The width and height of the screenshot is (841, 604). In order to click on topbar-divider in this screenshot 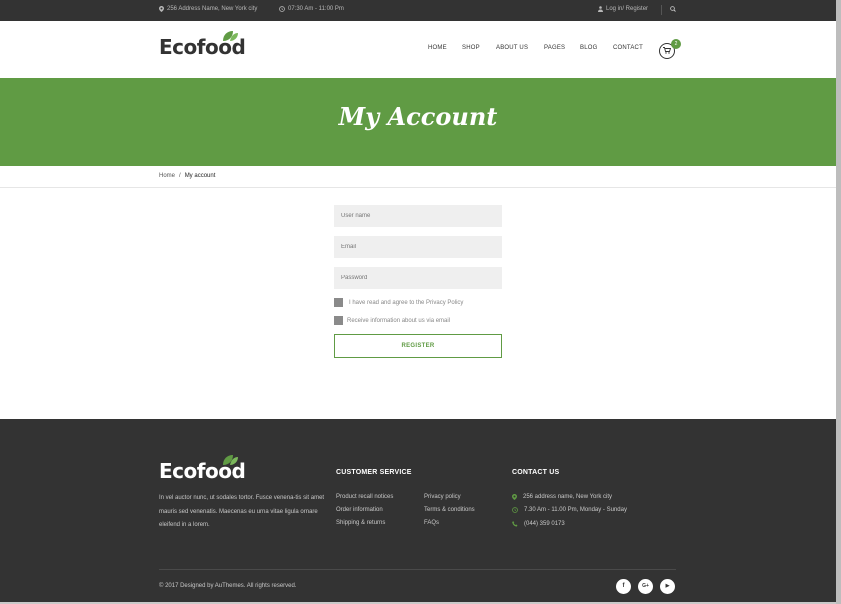, I will do `click(661, 10)`.